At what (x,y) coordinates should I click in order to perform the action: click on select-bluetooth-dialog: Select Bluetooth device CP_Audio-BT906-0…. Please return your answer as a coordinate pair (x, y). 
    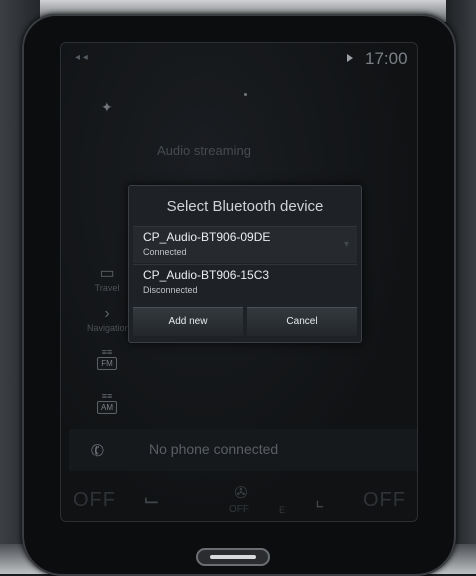
    Looking at the image, I should click on (245, 264).